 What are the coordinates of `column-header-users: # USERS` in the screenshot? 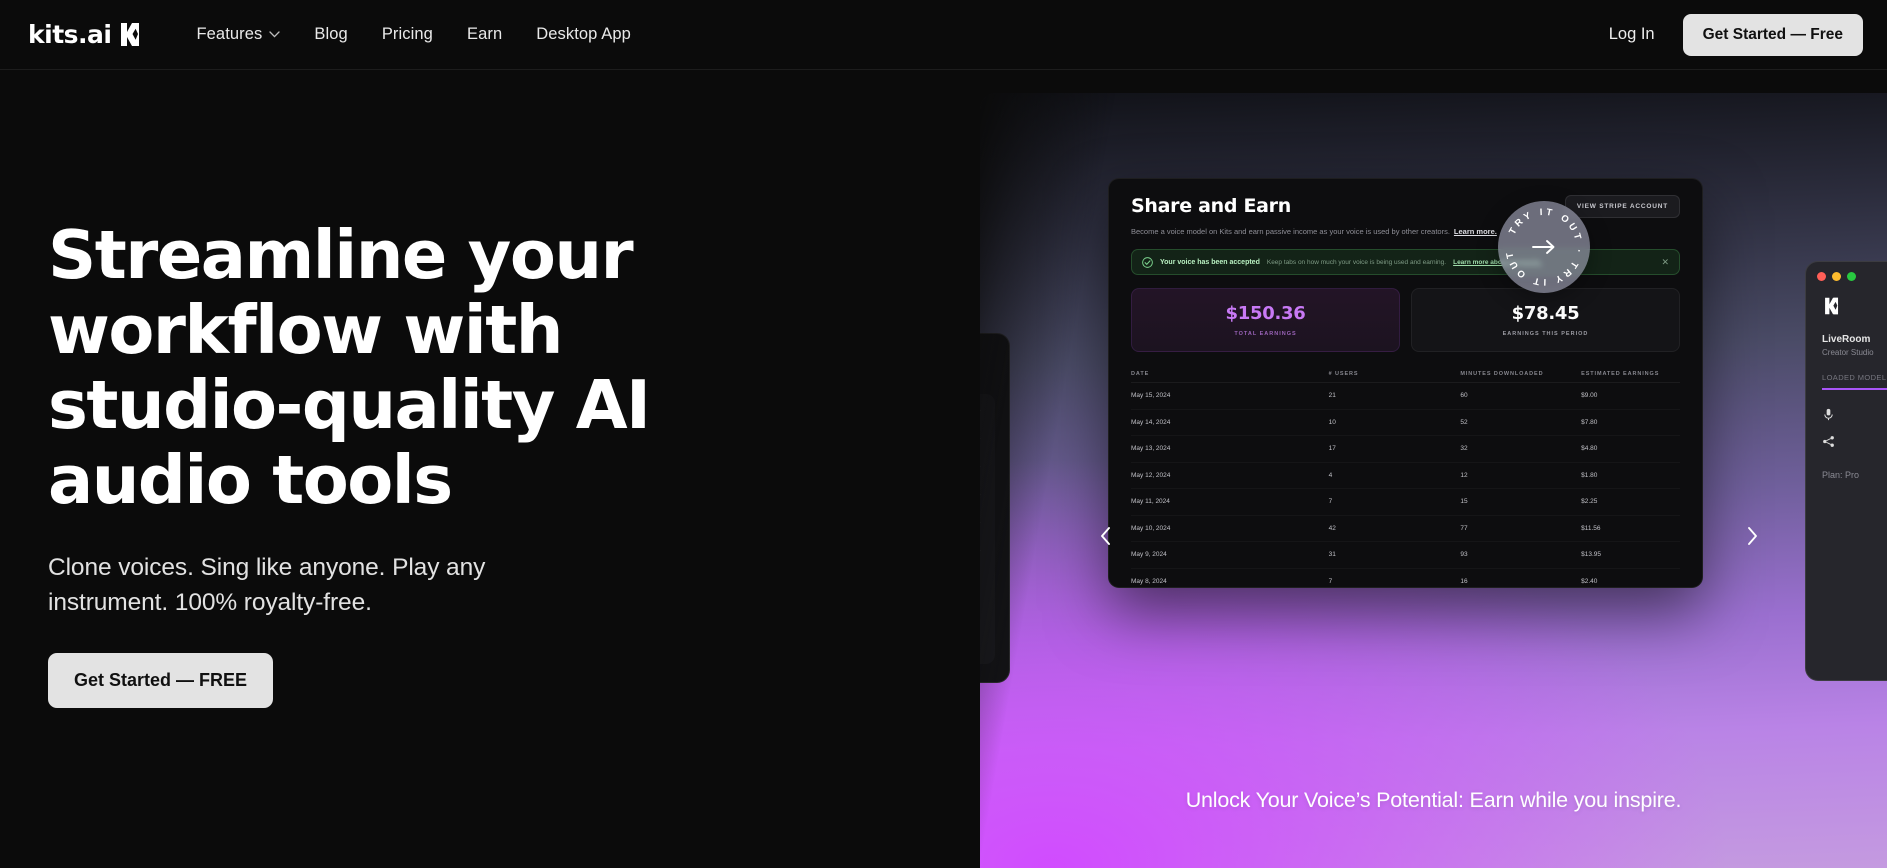 It's located at (1343, 374).